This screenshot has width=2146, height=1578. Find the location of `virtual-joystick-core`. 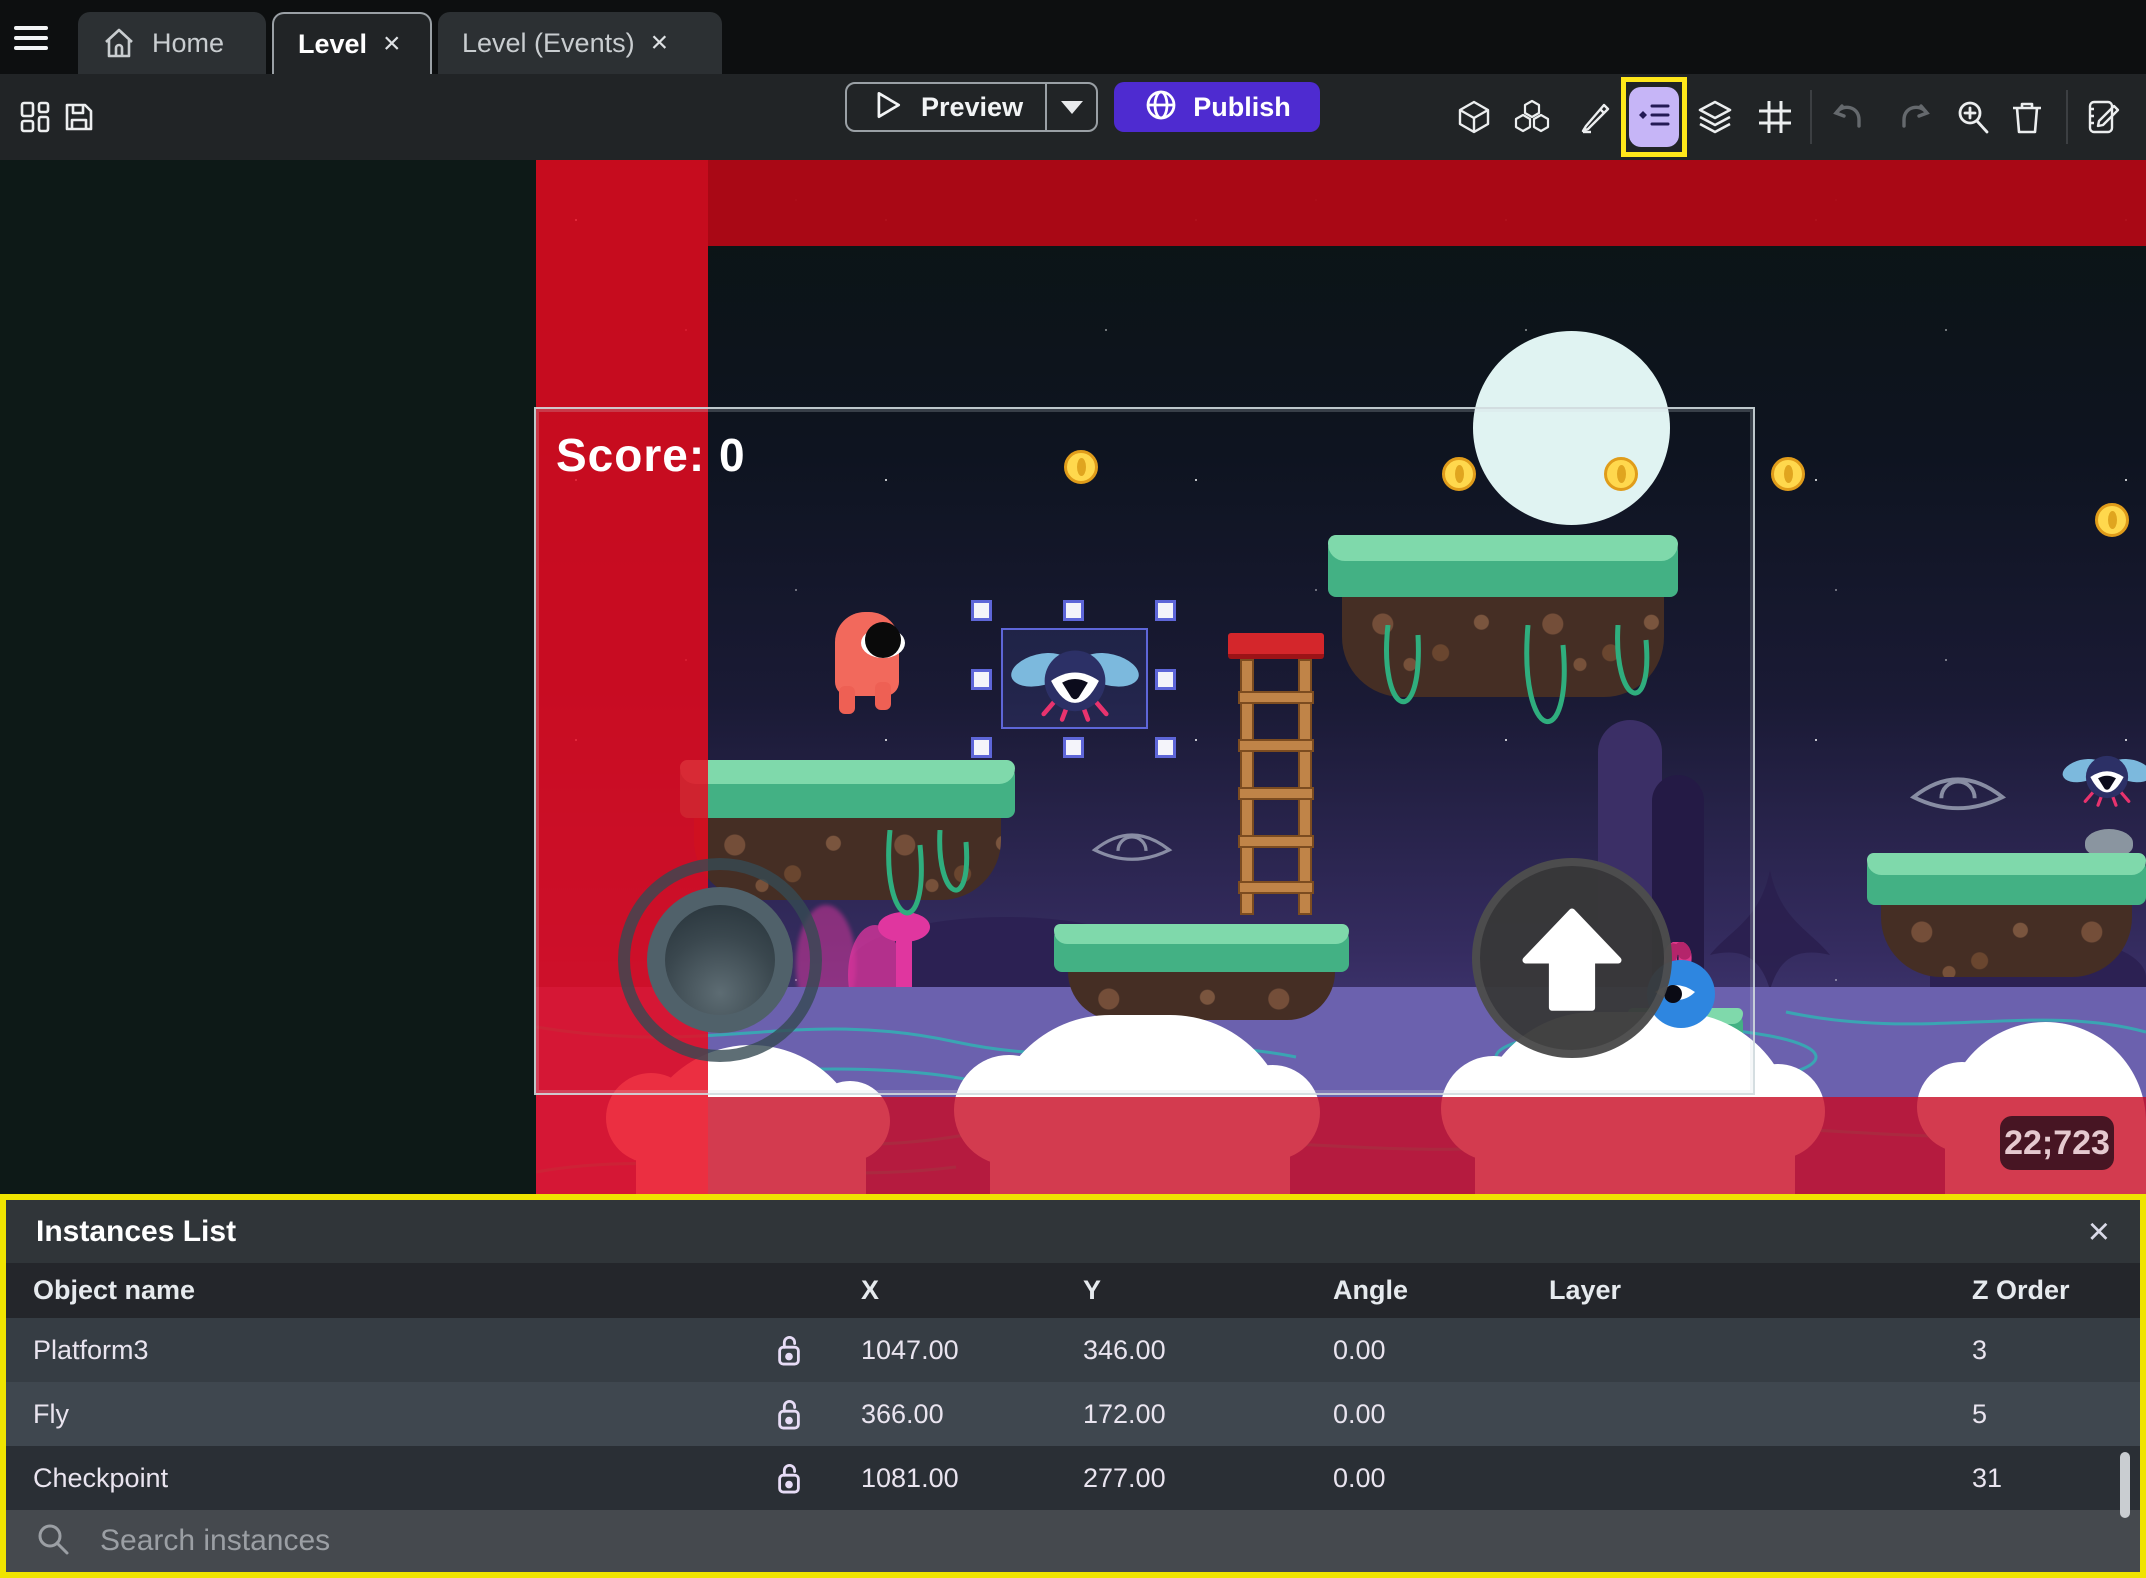

virtual-joystick-core is located at coordinates (720, 960).